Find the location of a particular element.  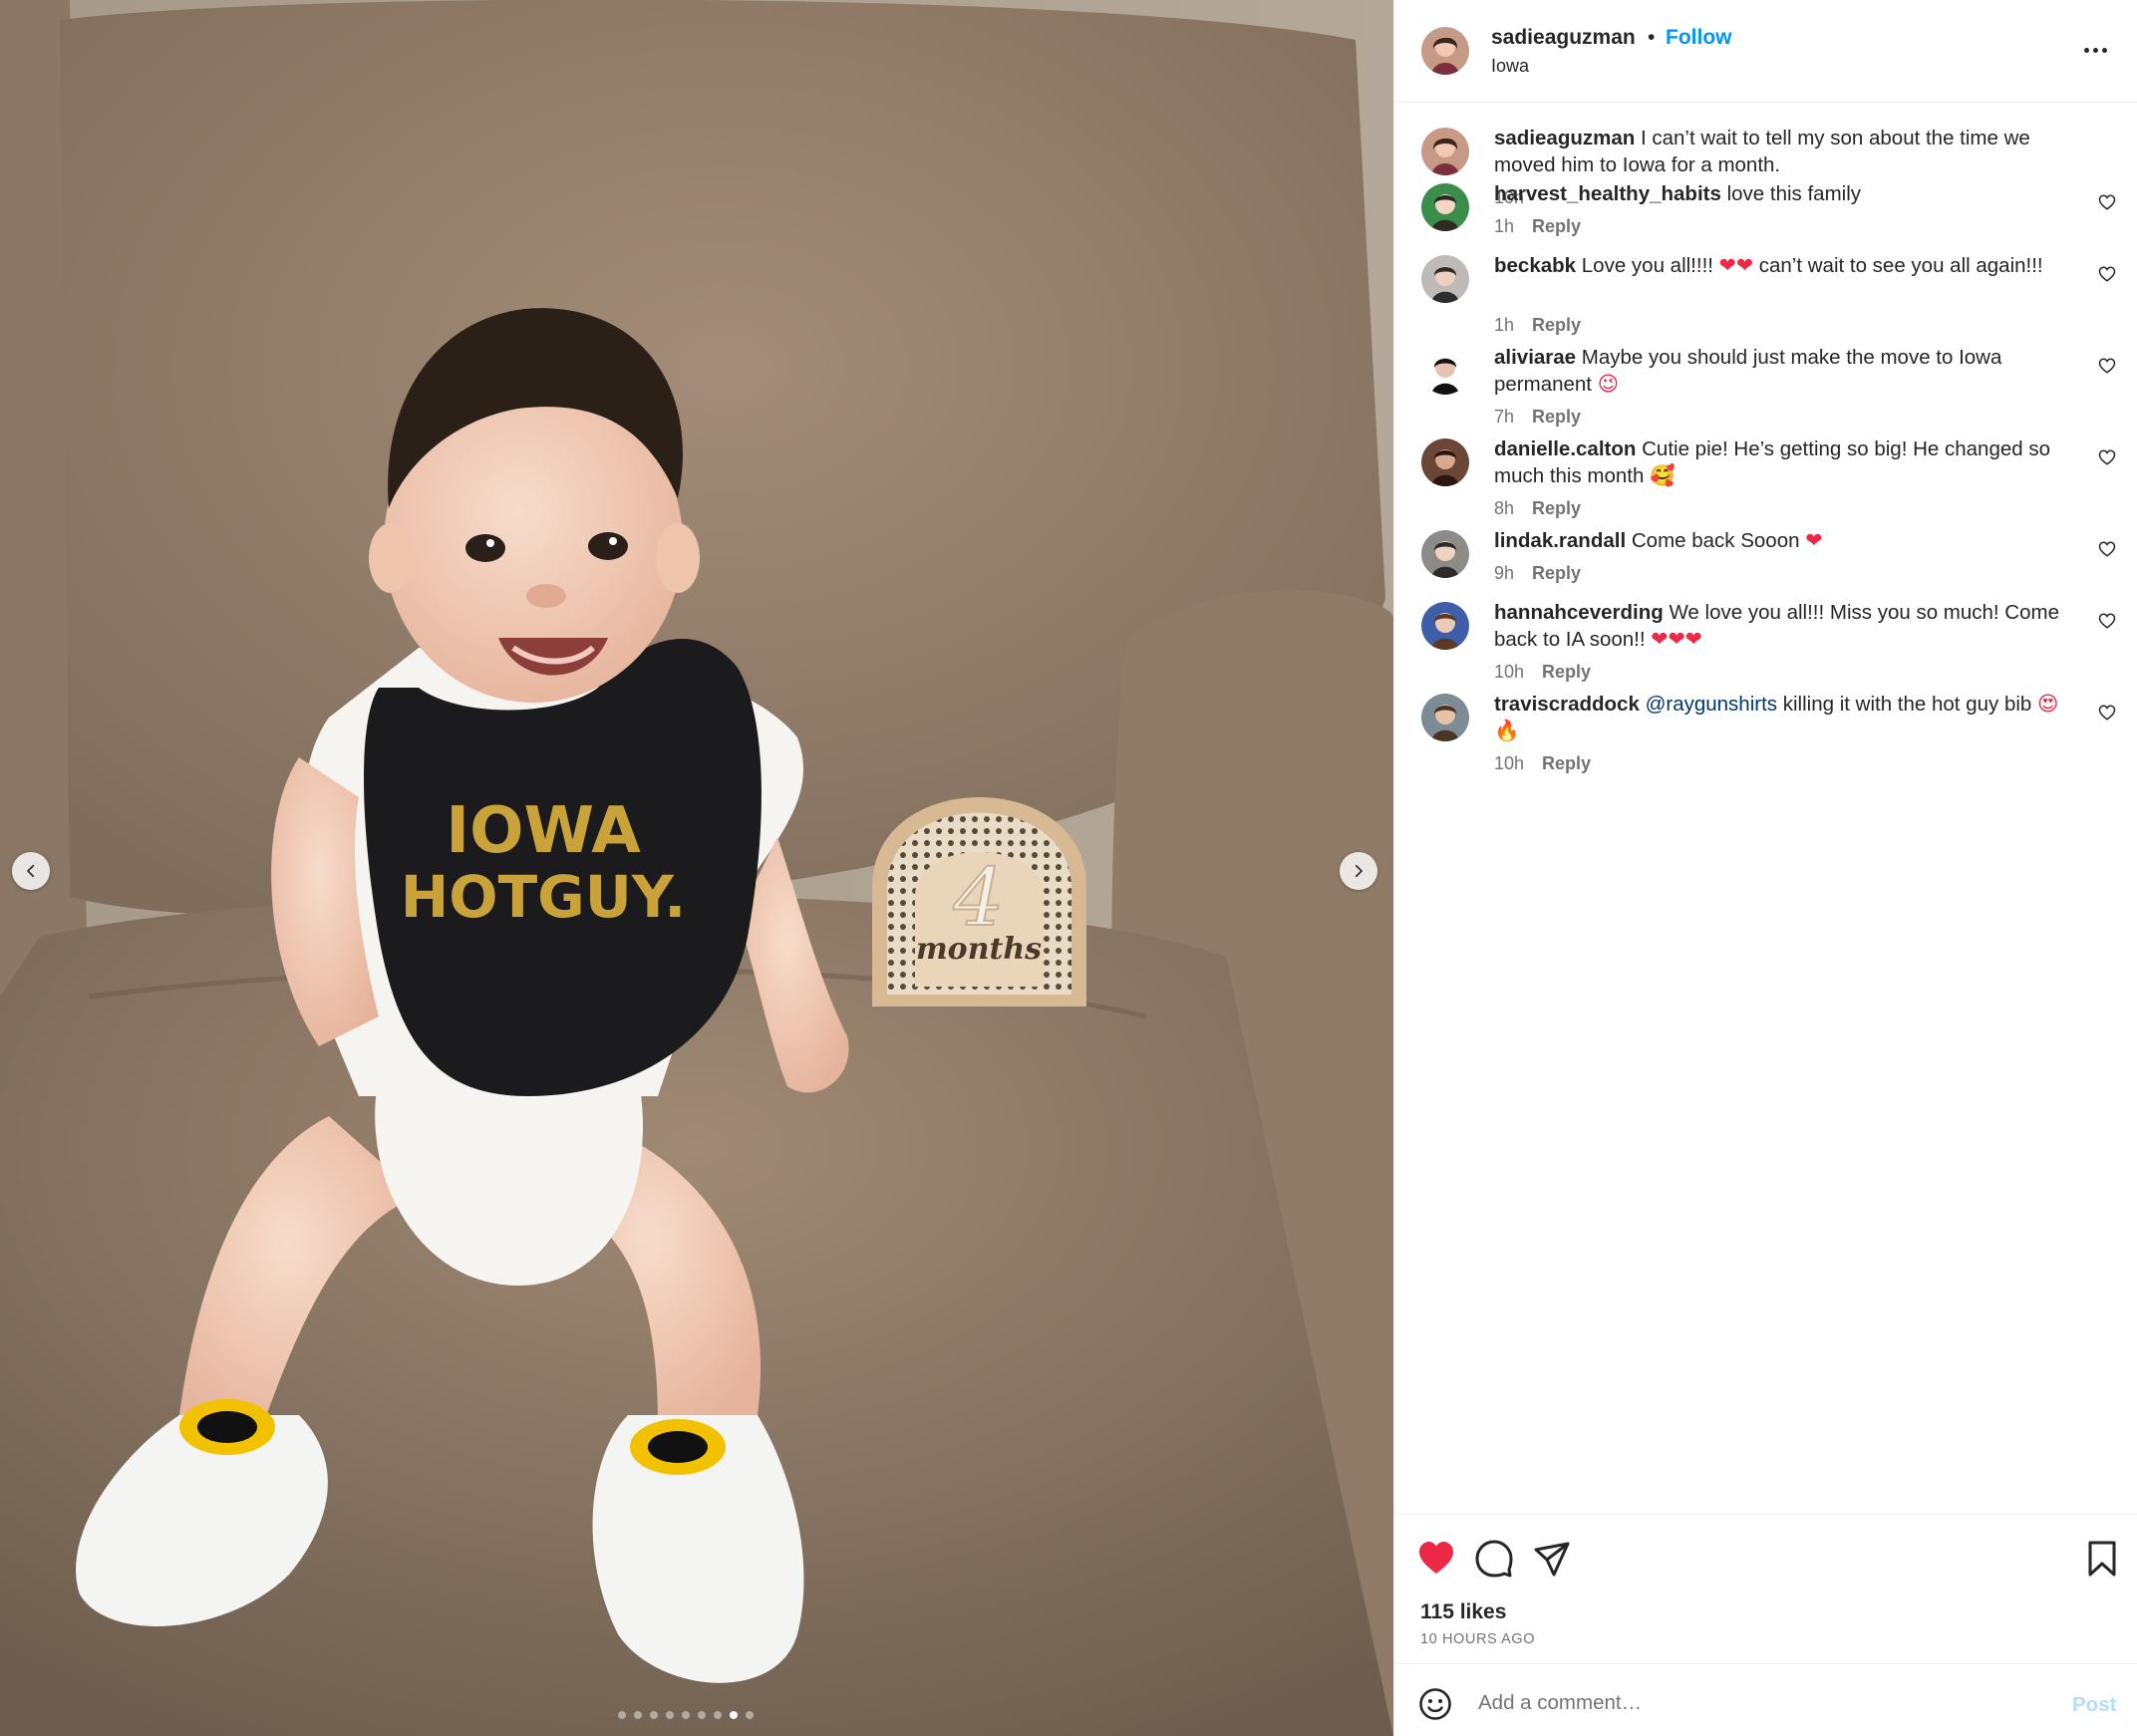

speech-bubble-icon is located at coordinates (1494, 1559).